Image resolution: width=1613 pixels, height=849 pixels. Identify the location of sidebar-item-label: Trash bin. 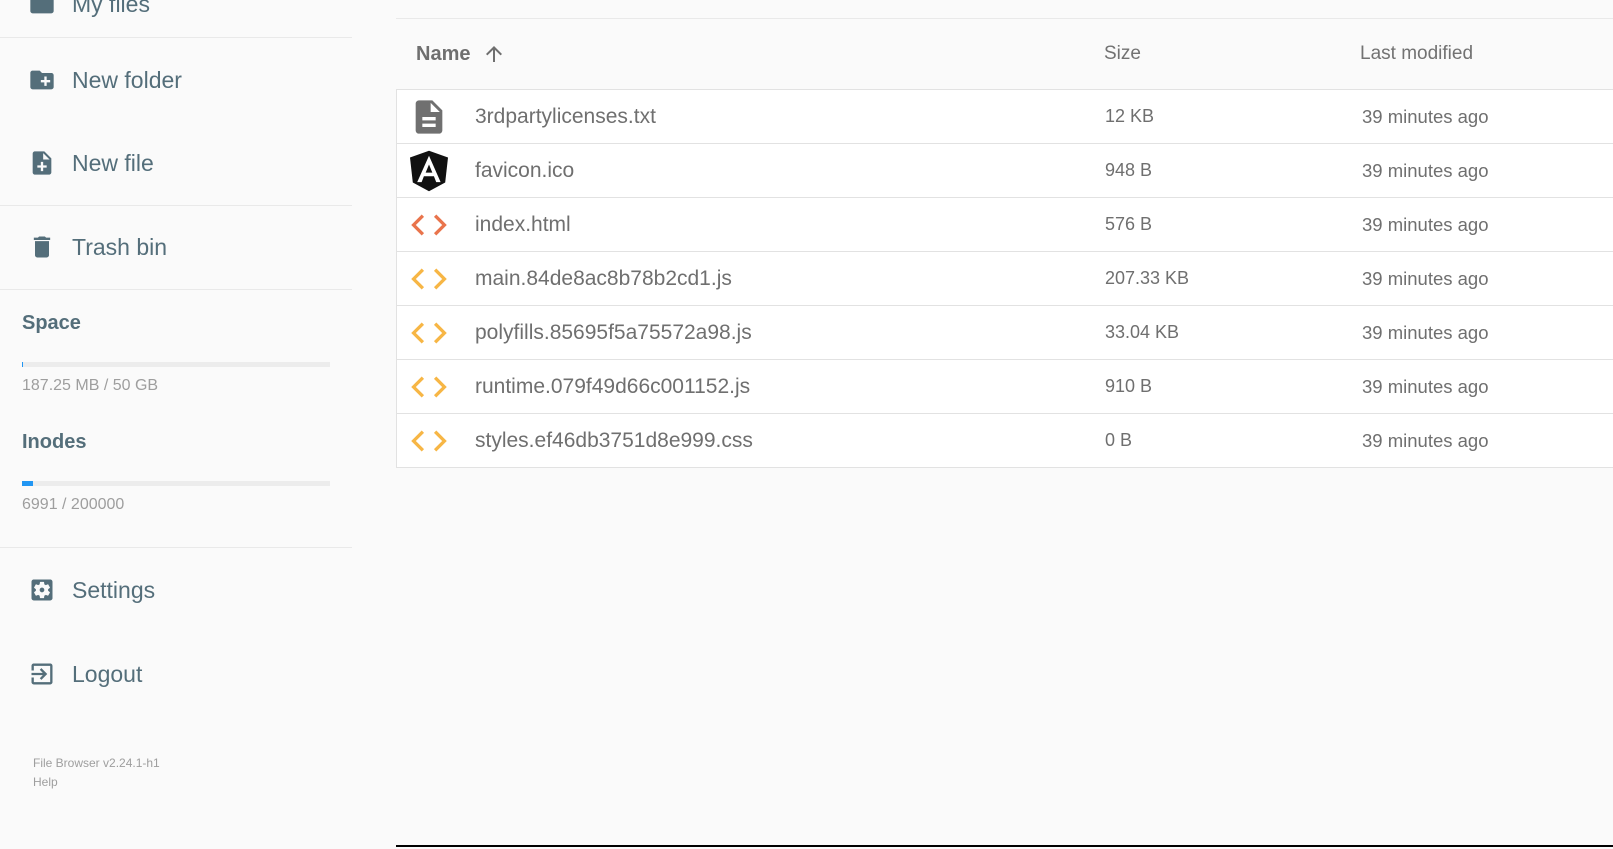
(120, 246).